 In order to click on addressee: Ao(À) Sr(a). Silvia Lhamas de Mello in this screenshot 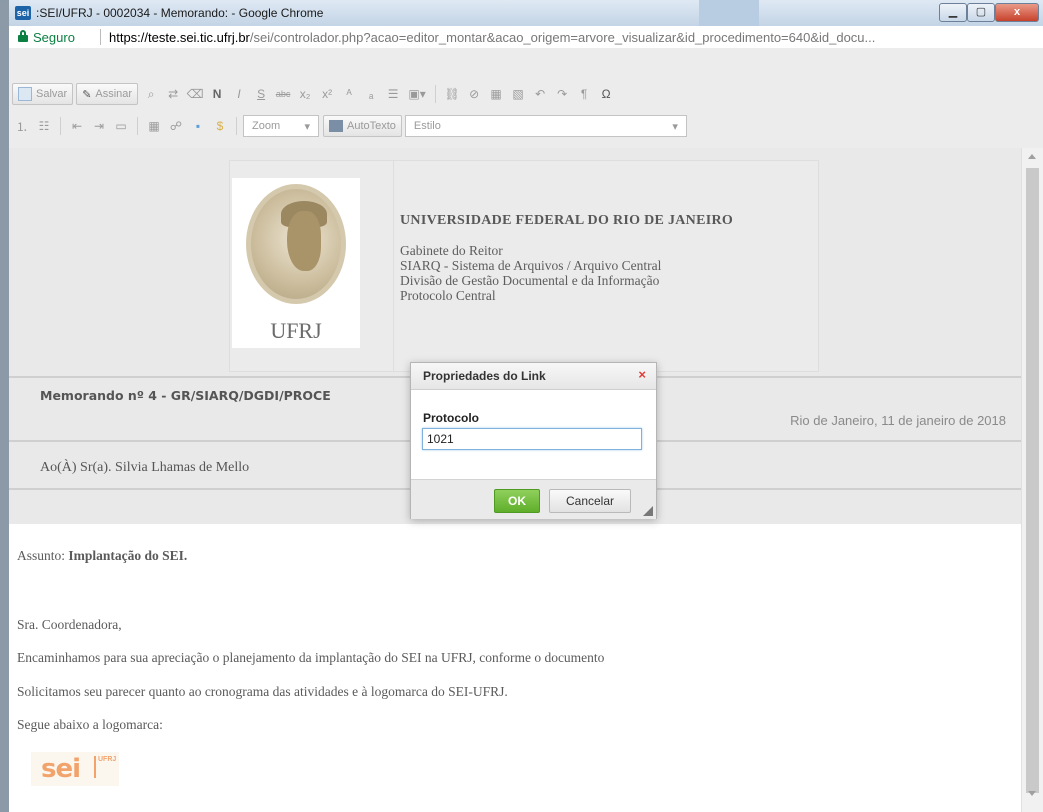, I will do `click(145, 467)`.